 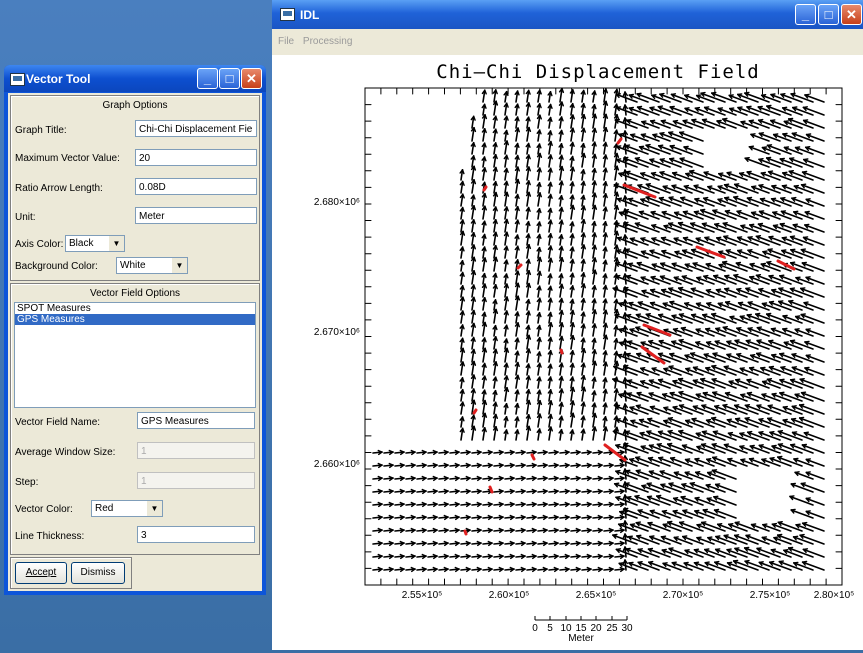 What do you see at coordinates (50, 536) in the screenshot?
I see `line-thickness-label: Line Thickness:` at bounding box center [50, 536].